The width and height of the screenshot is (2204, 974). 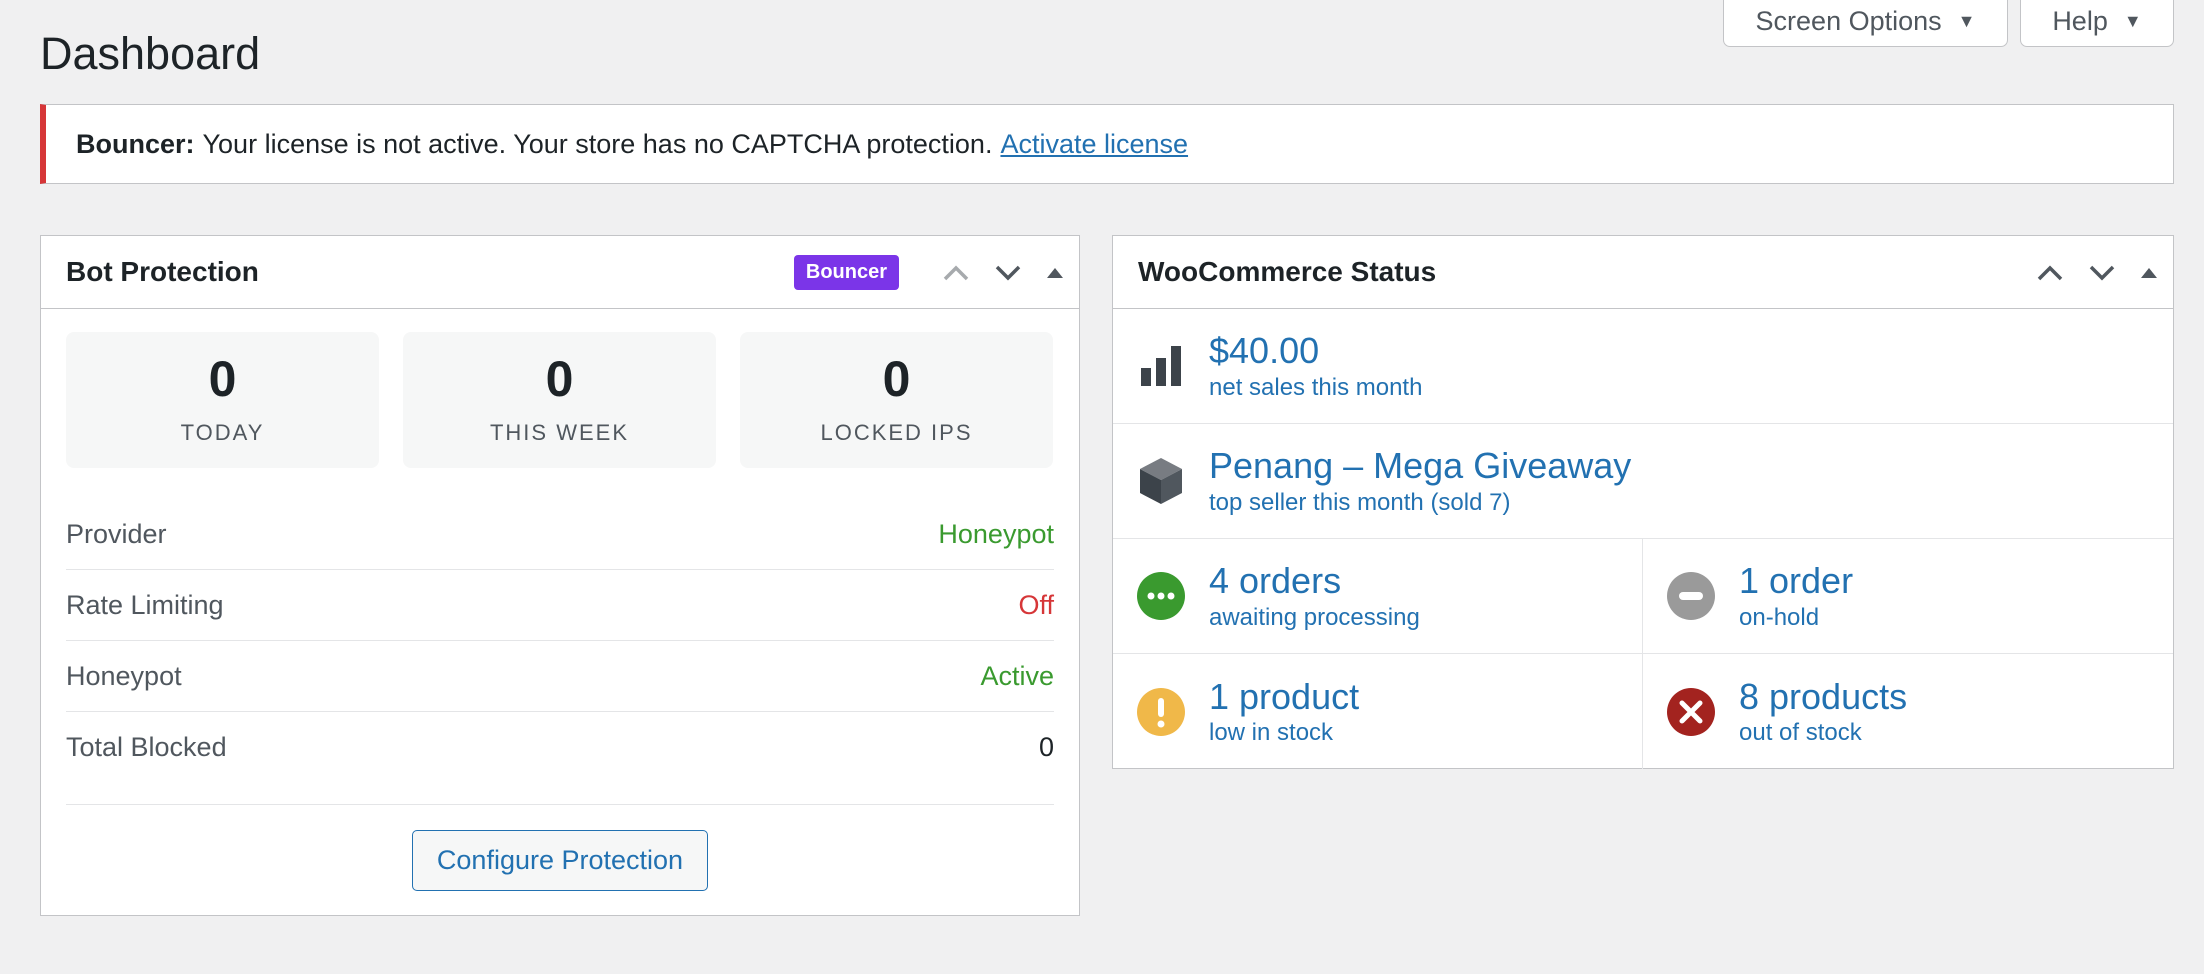 What do you see at coordinates (1161, 366) in the screenshot?
I see `bar-chart-icon` at bounding box center [1161, 366].